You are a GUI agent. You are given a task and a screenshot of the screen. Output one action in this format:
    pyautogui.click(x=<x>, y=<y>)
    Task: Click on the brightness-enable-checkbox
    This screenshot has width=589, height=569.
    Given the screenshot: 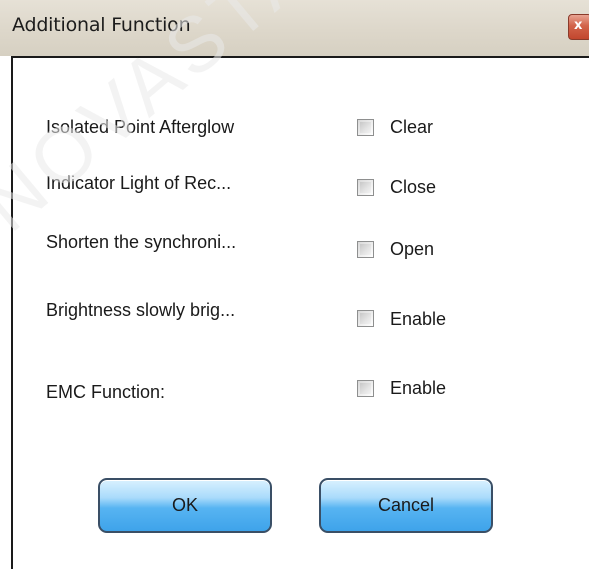 What is the action you would take?
    pyautogui.click(x=365, y=318)
    